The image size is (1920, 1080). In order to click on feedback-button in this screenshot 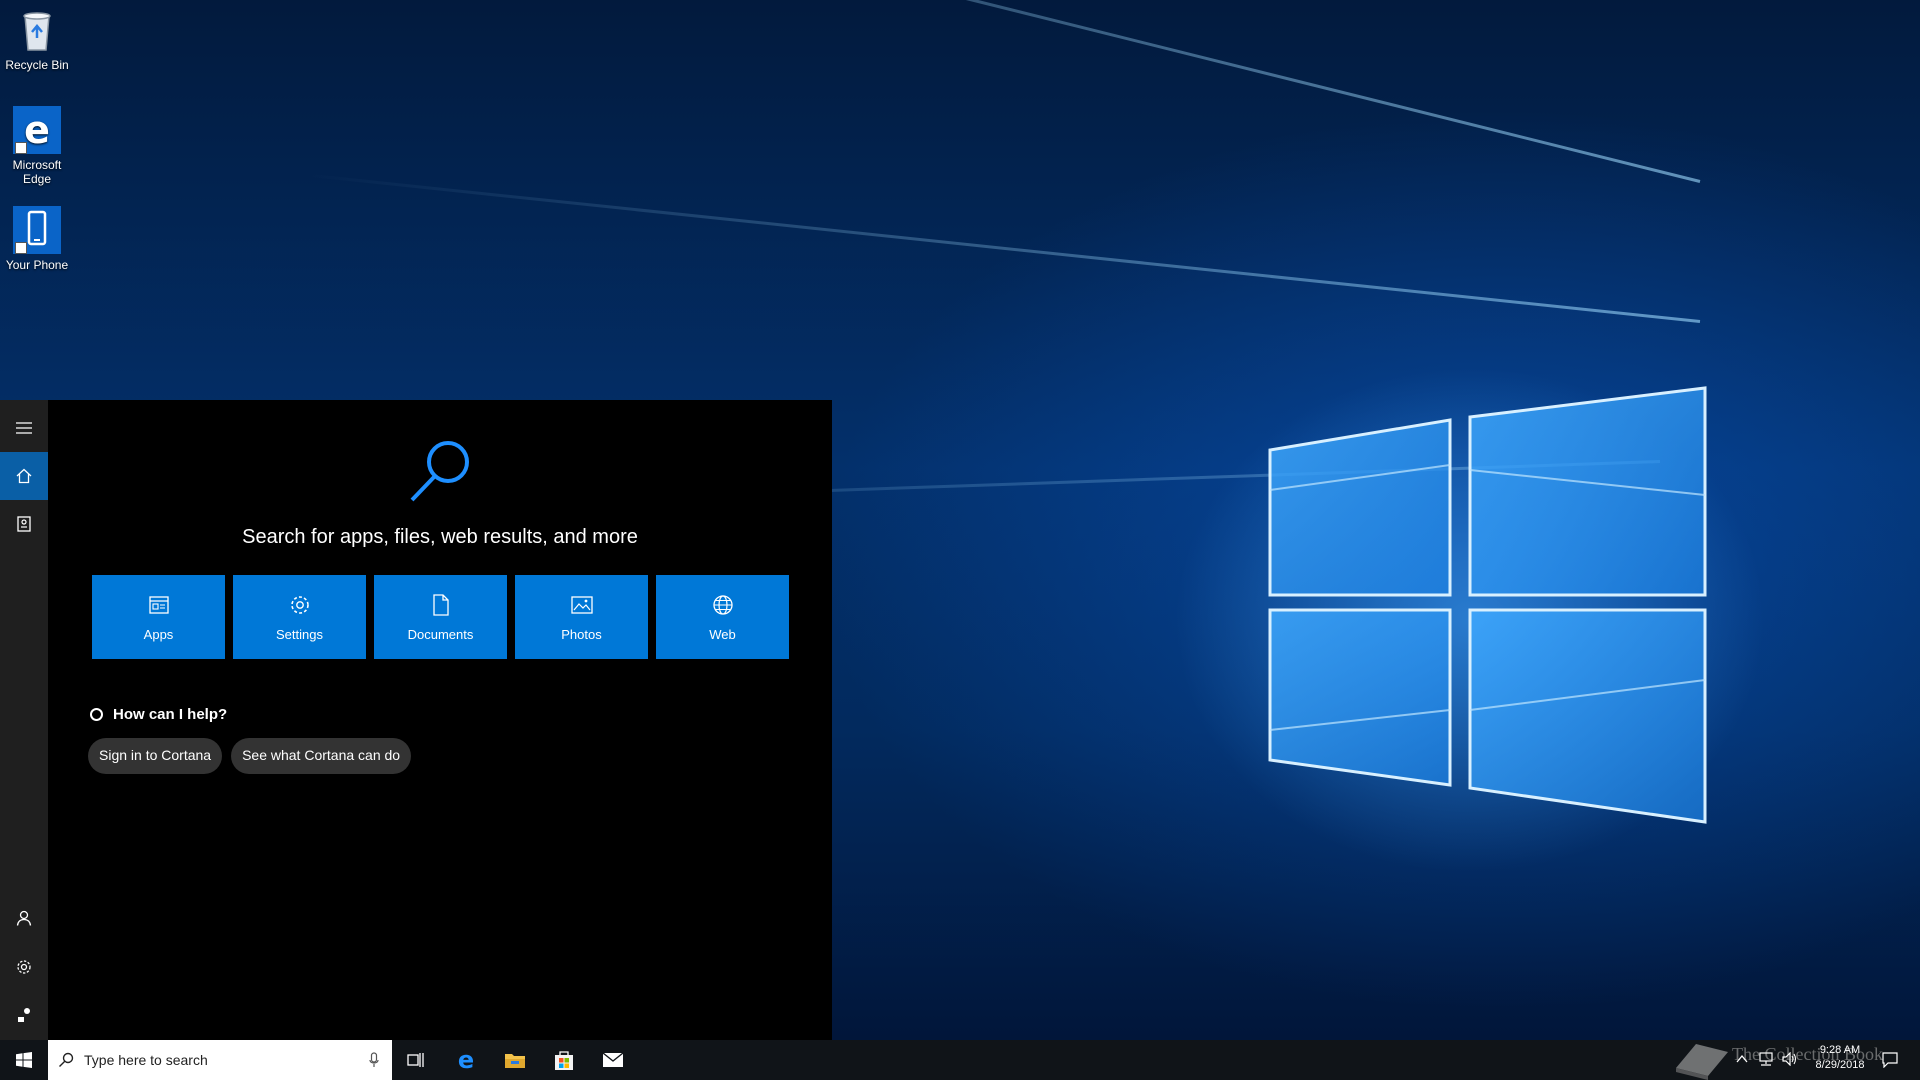, I will do `click(24, 1015)`.